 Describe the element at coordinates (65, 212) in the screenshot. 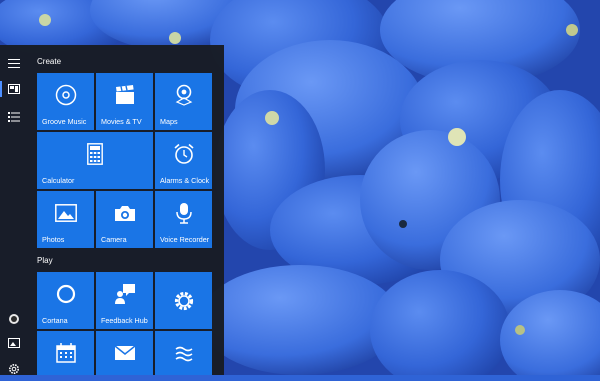

I see `photos-tile-icon` at that location.